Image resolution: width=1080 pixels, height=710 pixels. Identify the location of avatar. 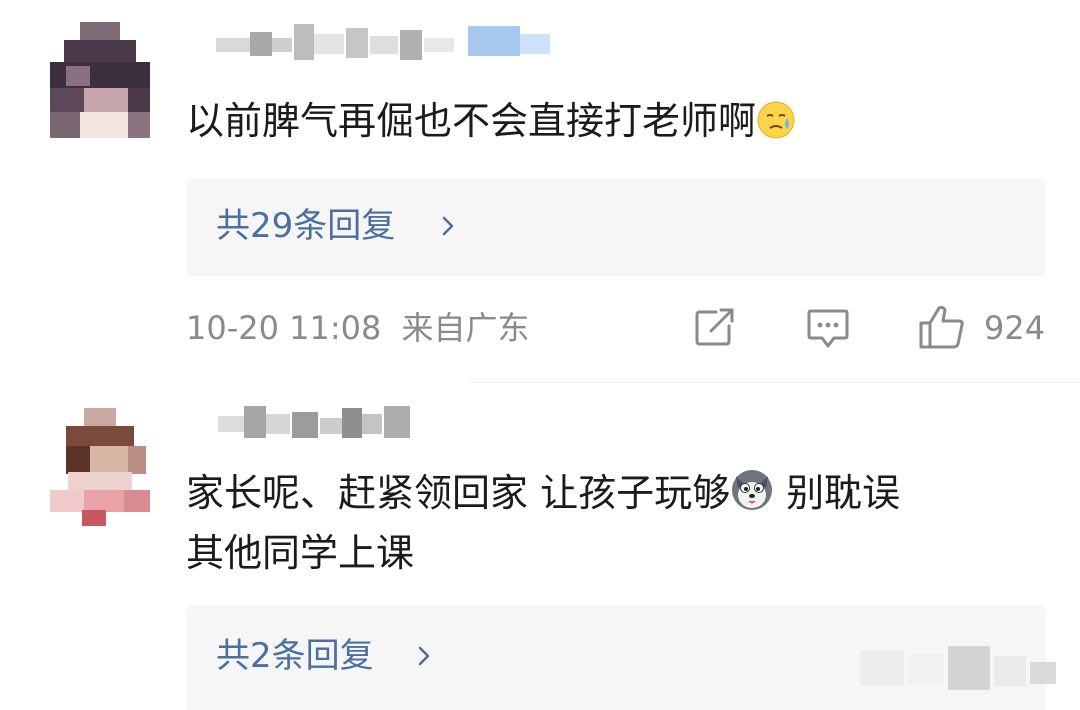
(100, 468).